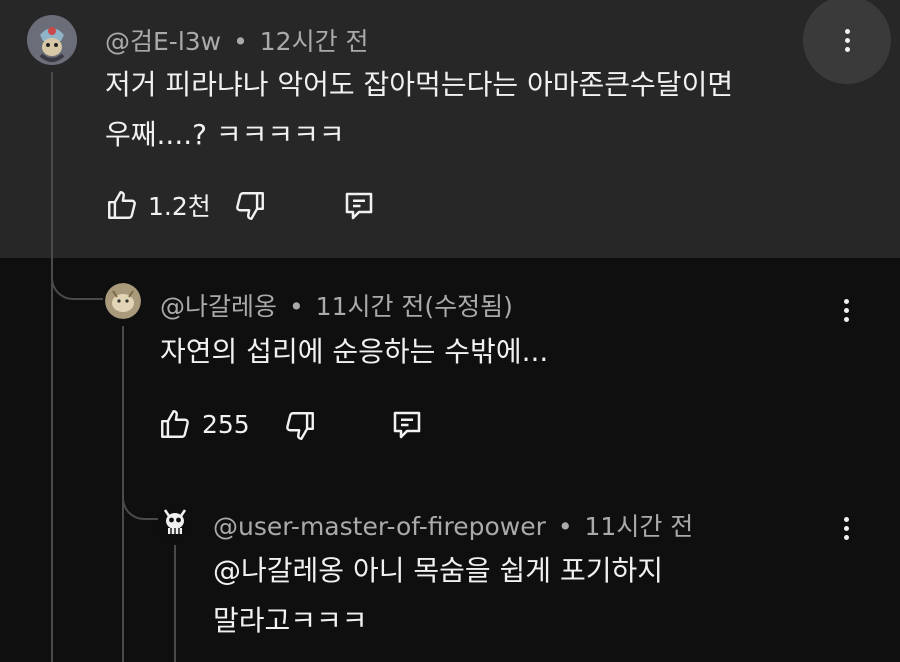  Describe the element at coordinates (414, 306) in the screenshot. I see `comment-time: 11시간 전(수정됨)` at that location.